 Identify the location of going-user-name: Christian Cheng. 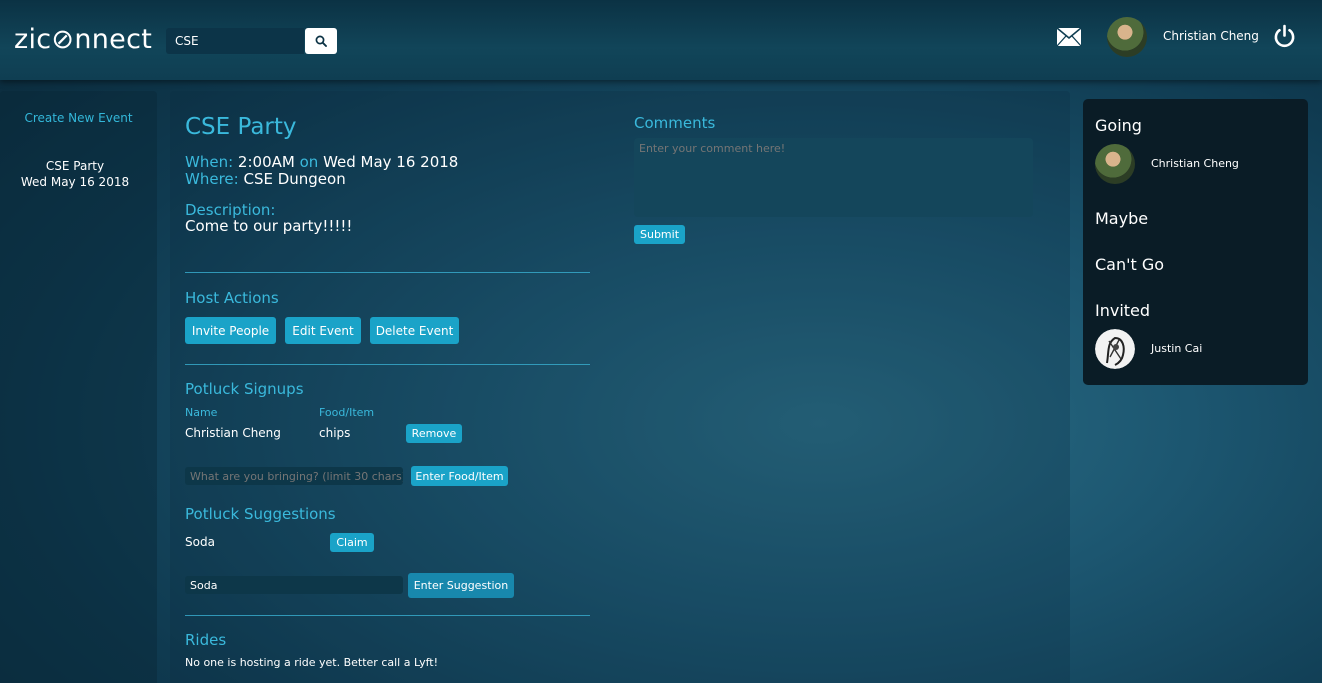
(1195, 163).